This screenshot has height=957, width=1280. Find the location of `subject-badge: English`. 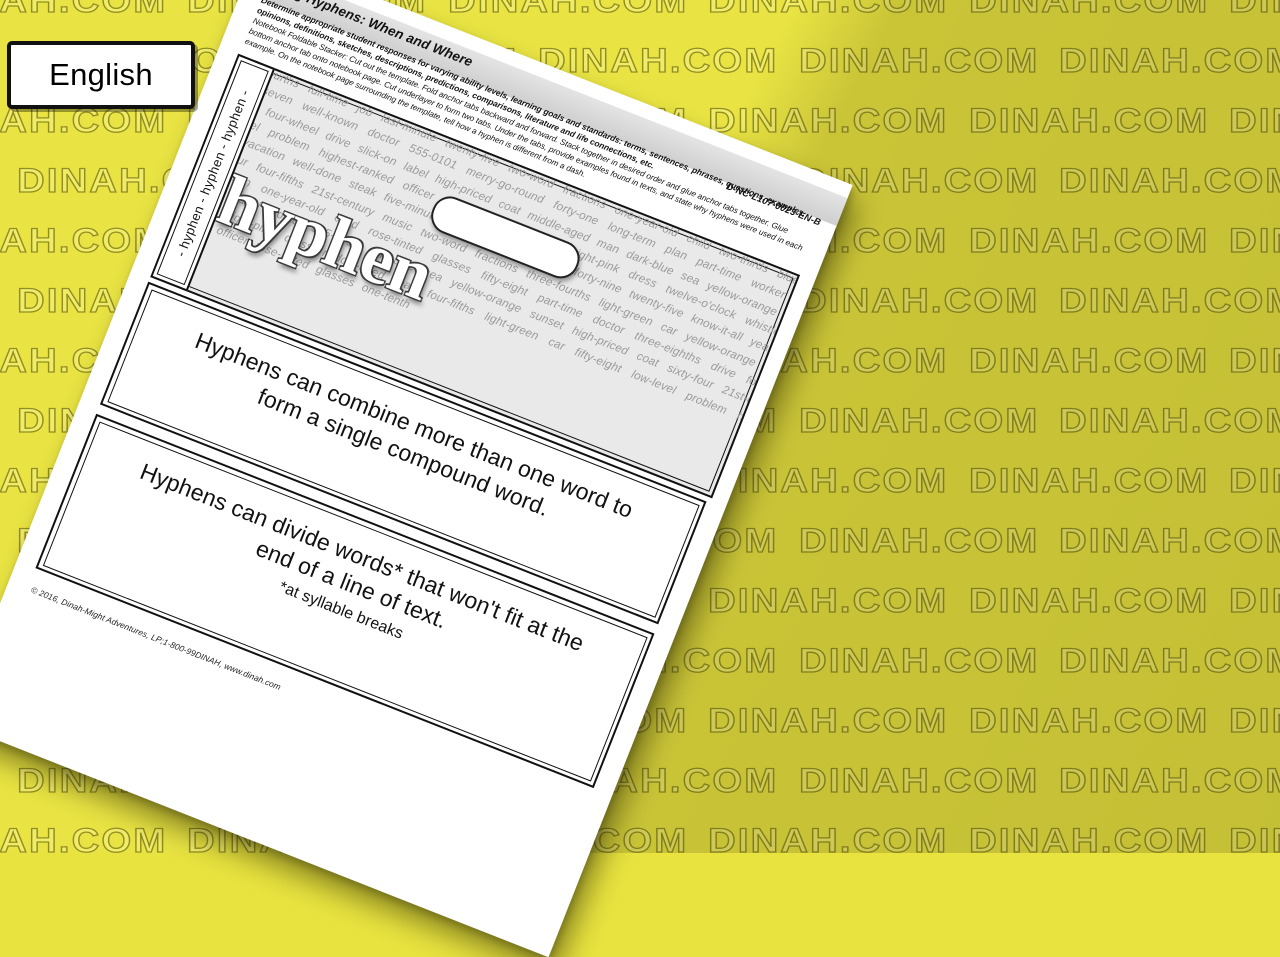

subject-badge: English is located at coordinates (101, 75).